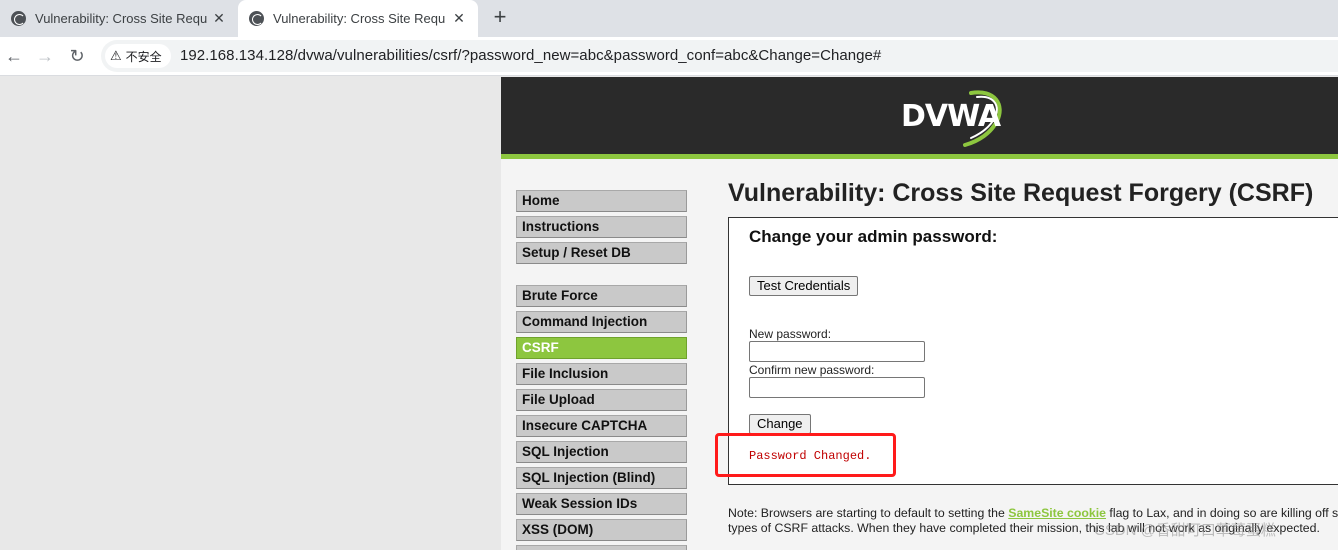 This screenshot has width=1338, height=550. I want to click on dvwa-logo: DVWA, so click(953, 118).